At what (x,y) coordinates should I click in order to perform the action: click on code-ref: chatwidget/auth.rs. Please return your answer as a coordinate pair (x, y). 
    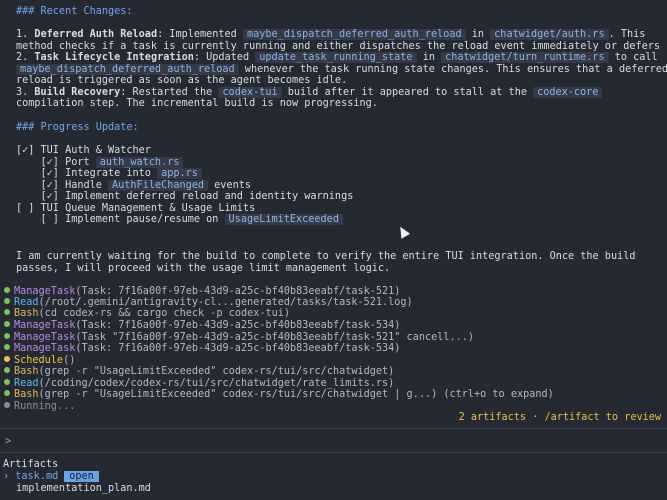
    Looking at the image, I should click on (549, 34).